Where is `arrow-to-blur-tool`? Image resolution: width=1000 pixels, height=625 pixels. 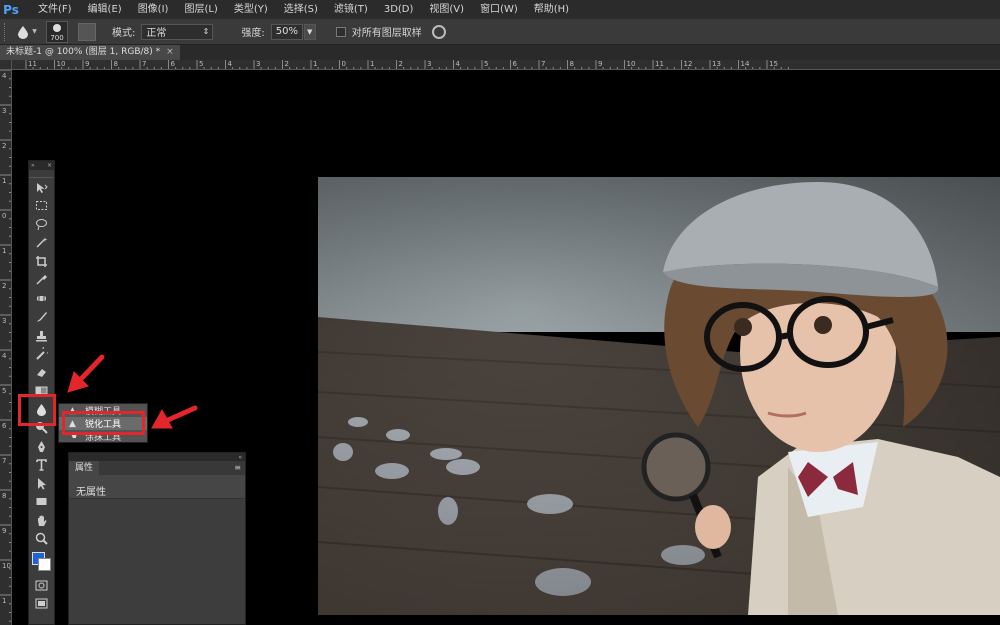
arrow-to-blur-tool is located at coordinates (91, 368).